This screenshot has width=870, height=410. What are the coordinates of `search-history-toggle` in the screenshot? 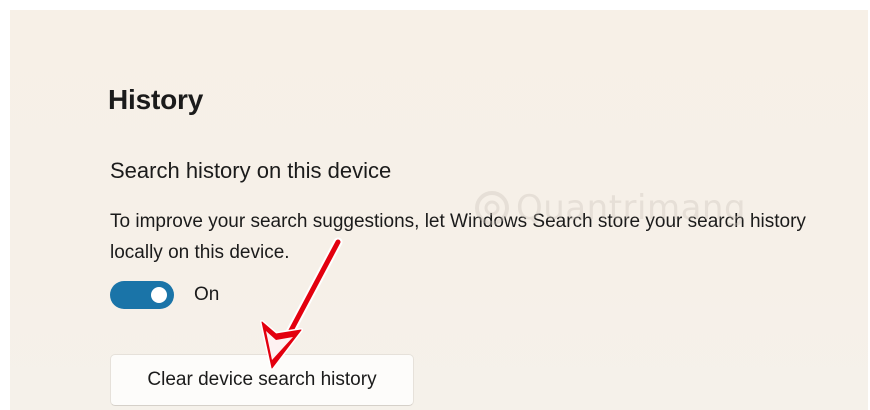 It's located at (142, 295).